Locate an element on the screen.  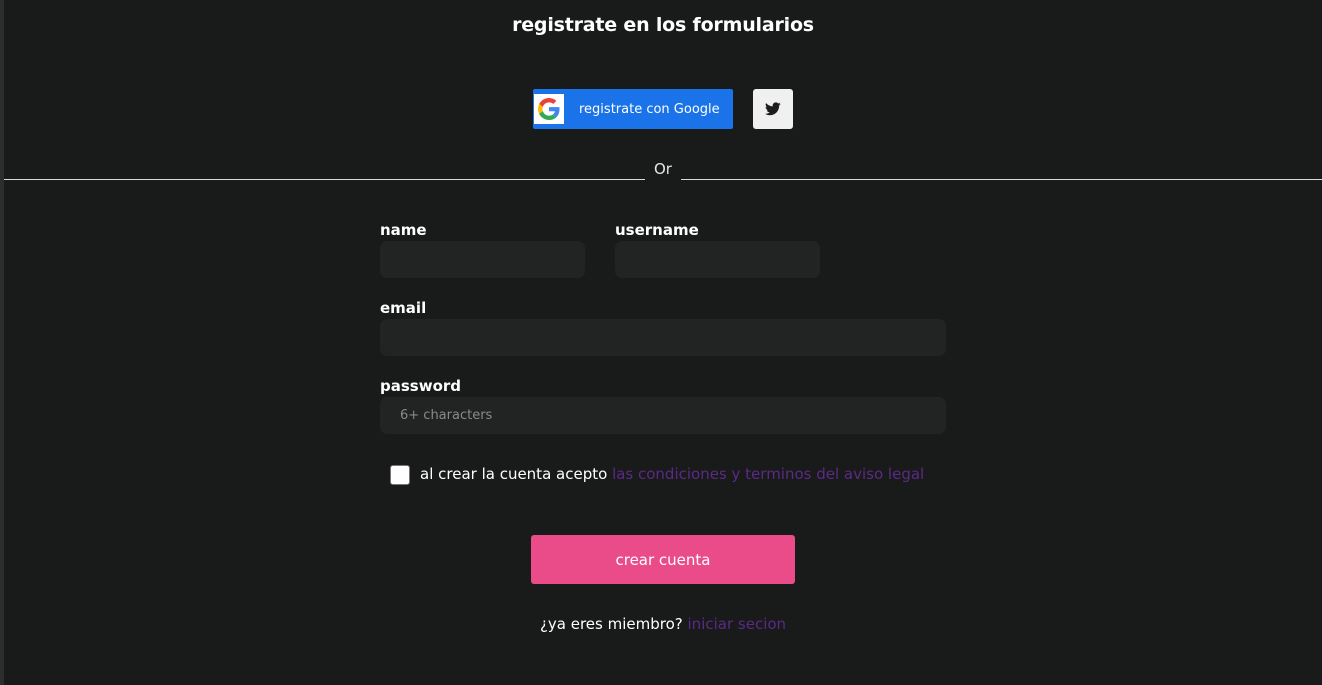
twitter-signup-button is located at coordinates (773, 109).